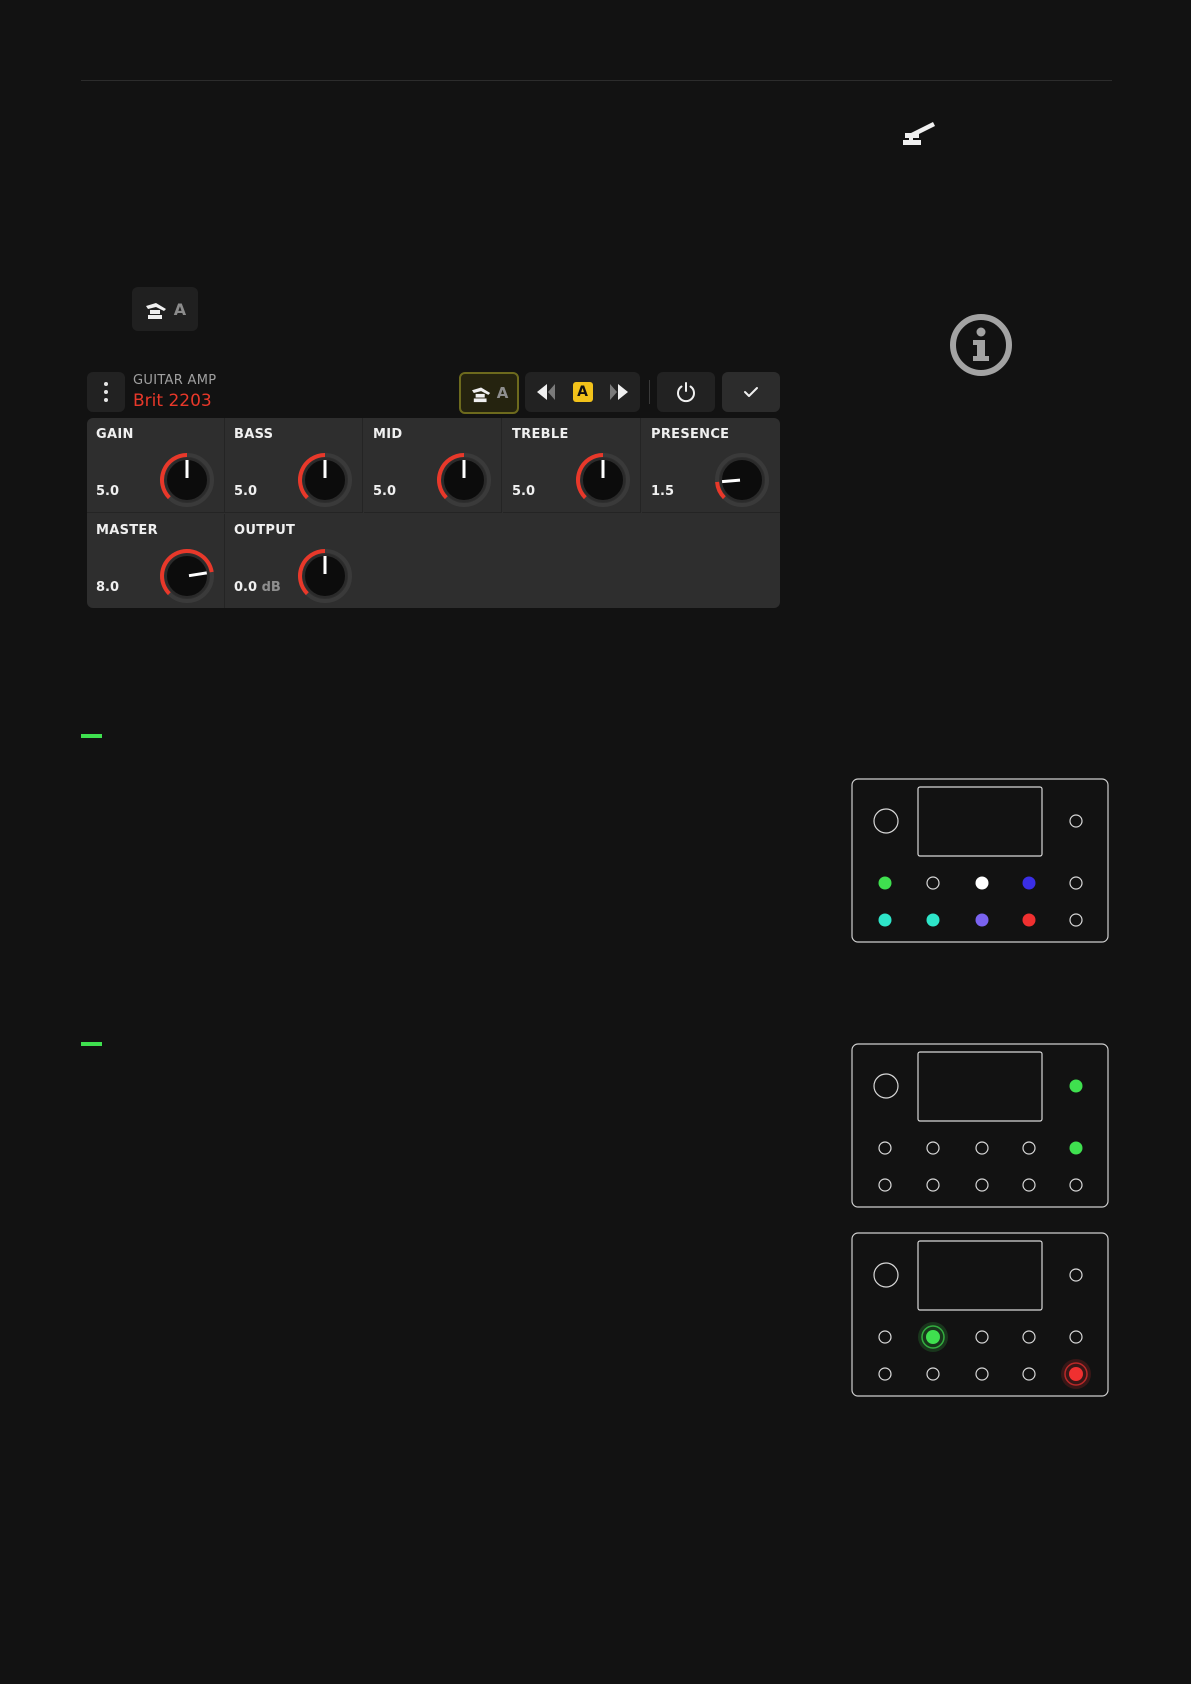 This screenshot has width=1191, height=1684. I want to click on check-icon, so click(751, 392).